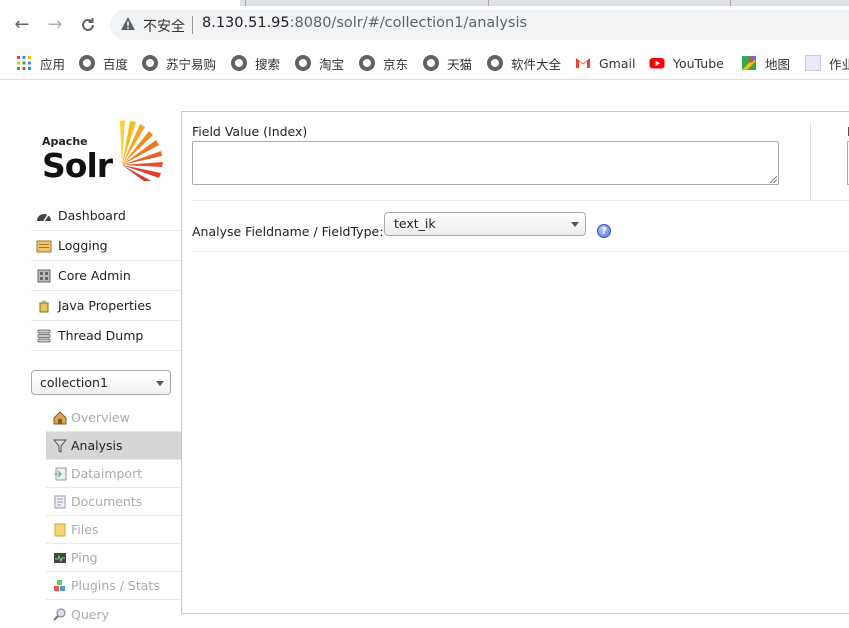 The height and width of the screenshot is (628, 849). Describe the element at coordinates (77, 165) in the screenshot. I see `logo-solr-text: Solr` at that location.